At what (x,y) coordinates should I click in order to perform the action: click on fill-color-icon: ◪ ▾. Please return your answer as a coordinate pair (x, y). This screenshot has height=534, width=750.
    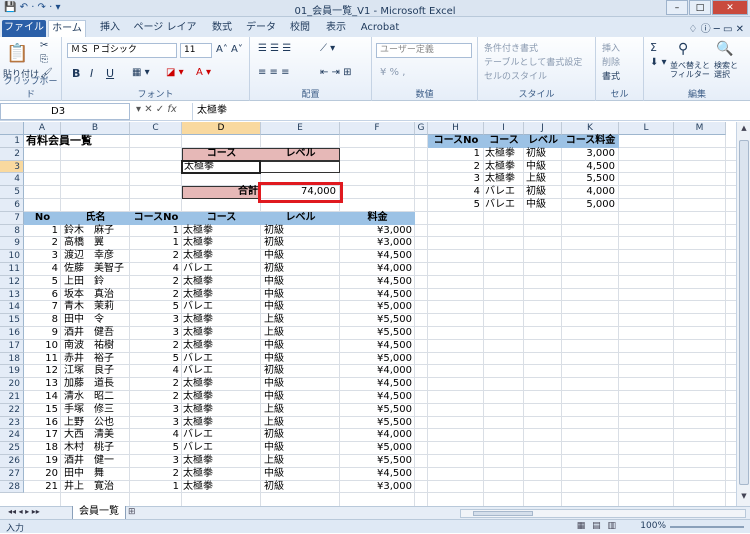
    Looking at the image, I should click on (175, 72).